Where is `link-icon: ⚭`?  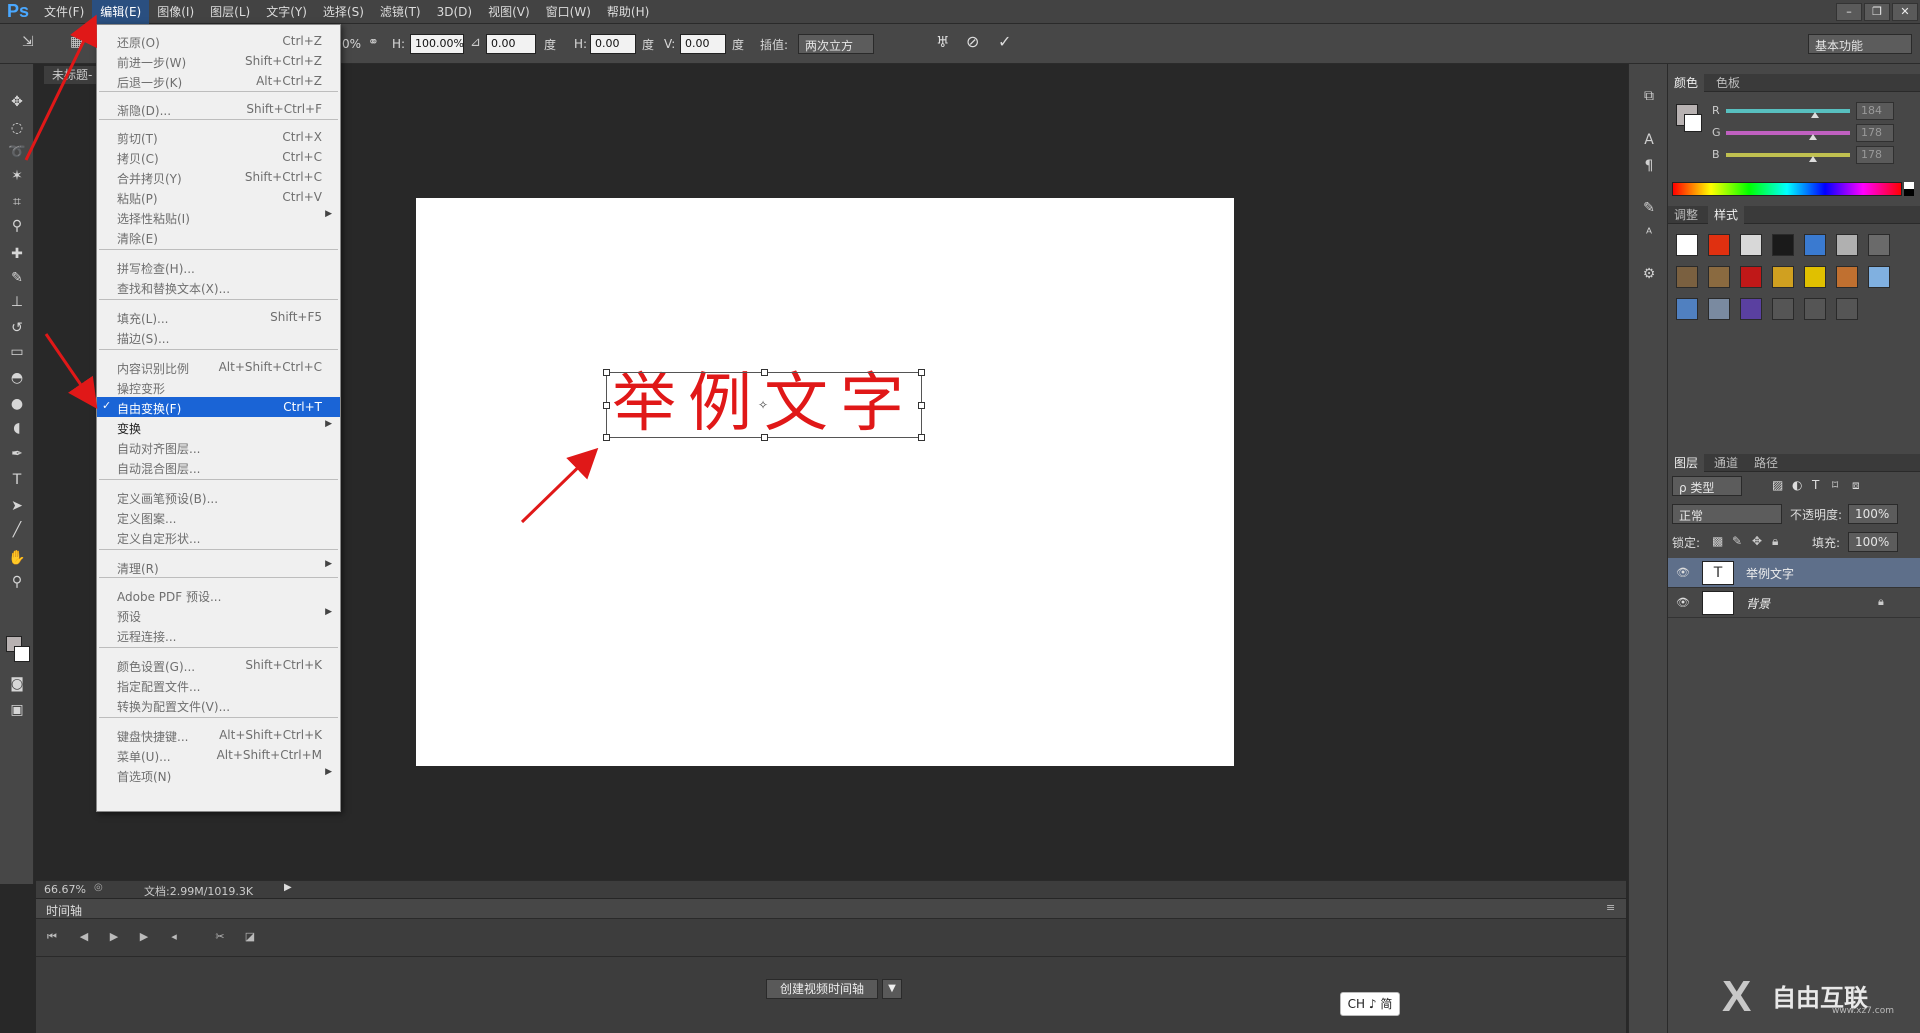
link-icon: ⚭ is located at coordinates (373, 42).